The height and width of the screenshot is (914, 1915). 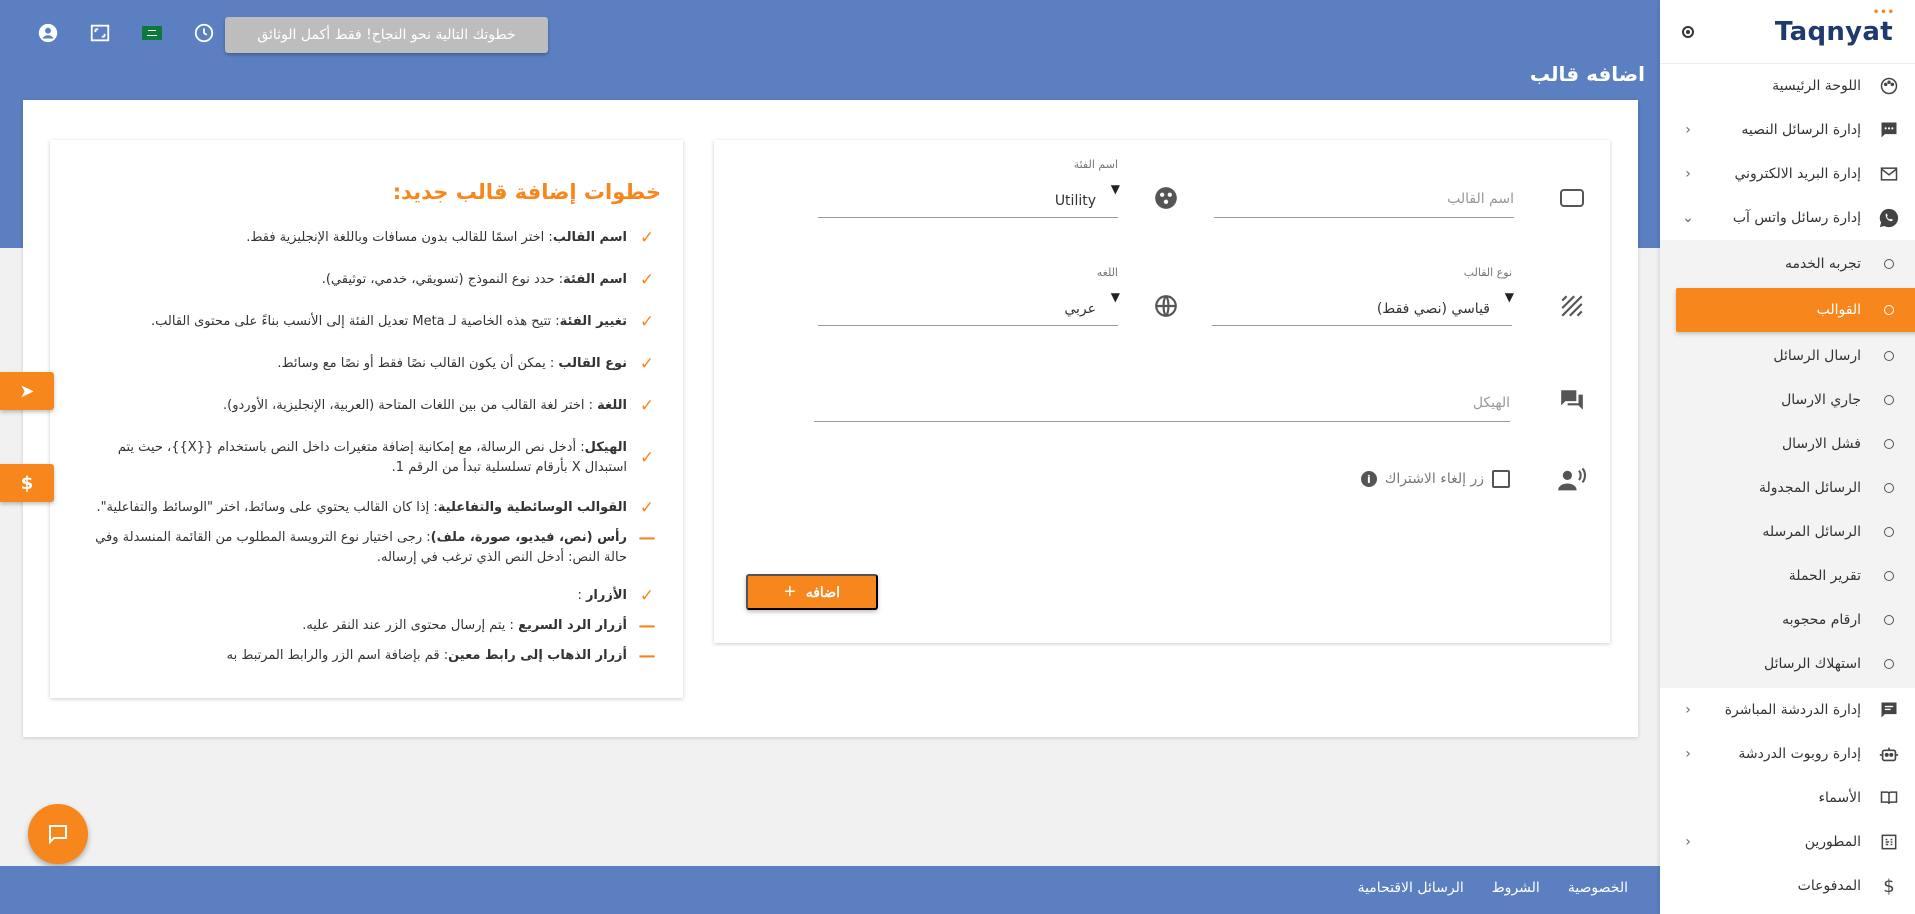 What do you see at coordinates (592, 363) in the screenshot?
I see `step-bold: نوع القالب` at bounding box center [592, 363].